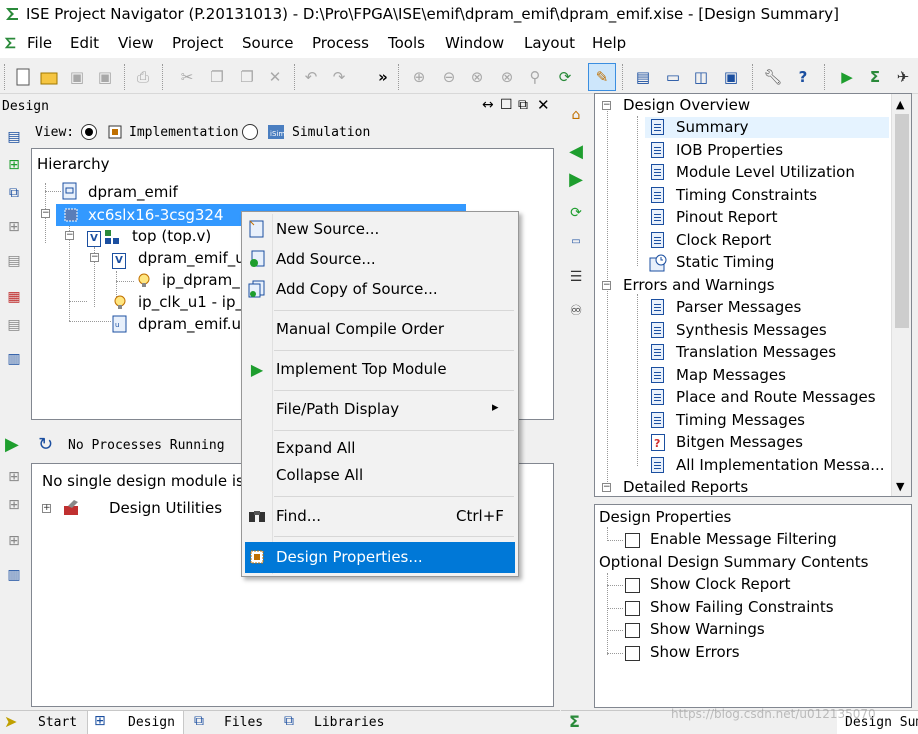 This screenshot has height=734, width=918. What do you see at coordinates (632, 653) in the screenshot?
I see `show-errors-checkbox` at bounding box center [632, 653].